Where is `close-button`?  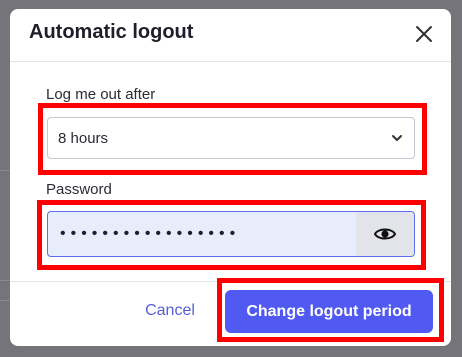
close-button is located at coordinates (424, 34).